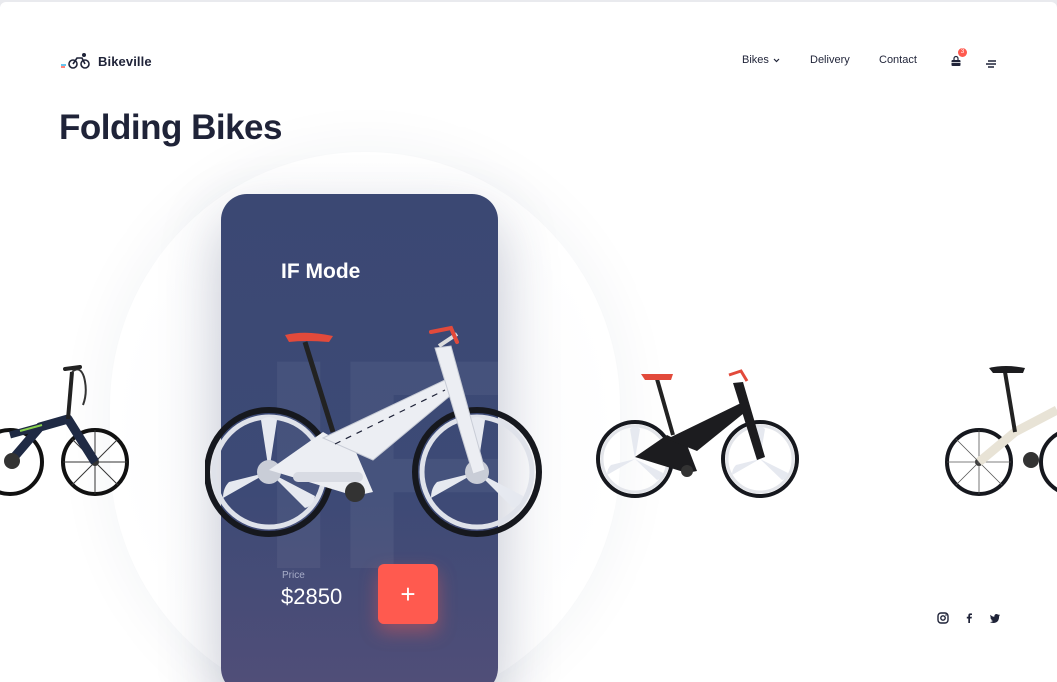 This screenshot has height=682, width=1057. What do you see at coordinates (66, 429) in the screenshot?
I see `dark-blue-folding-bike` at bounding box center [66, 429].